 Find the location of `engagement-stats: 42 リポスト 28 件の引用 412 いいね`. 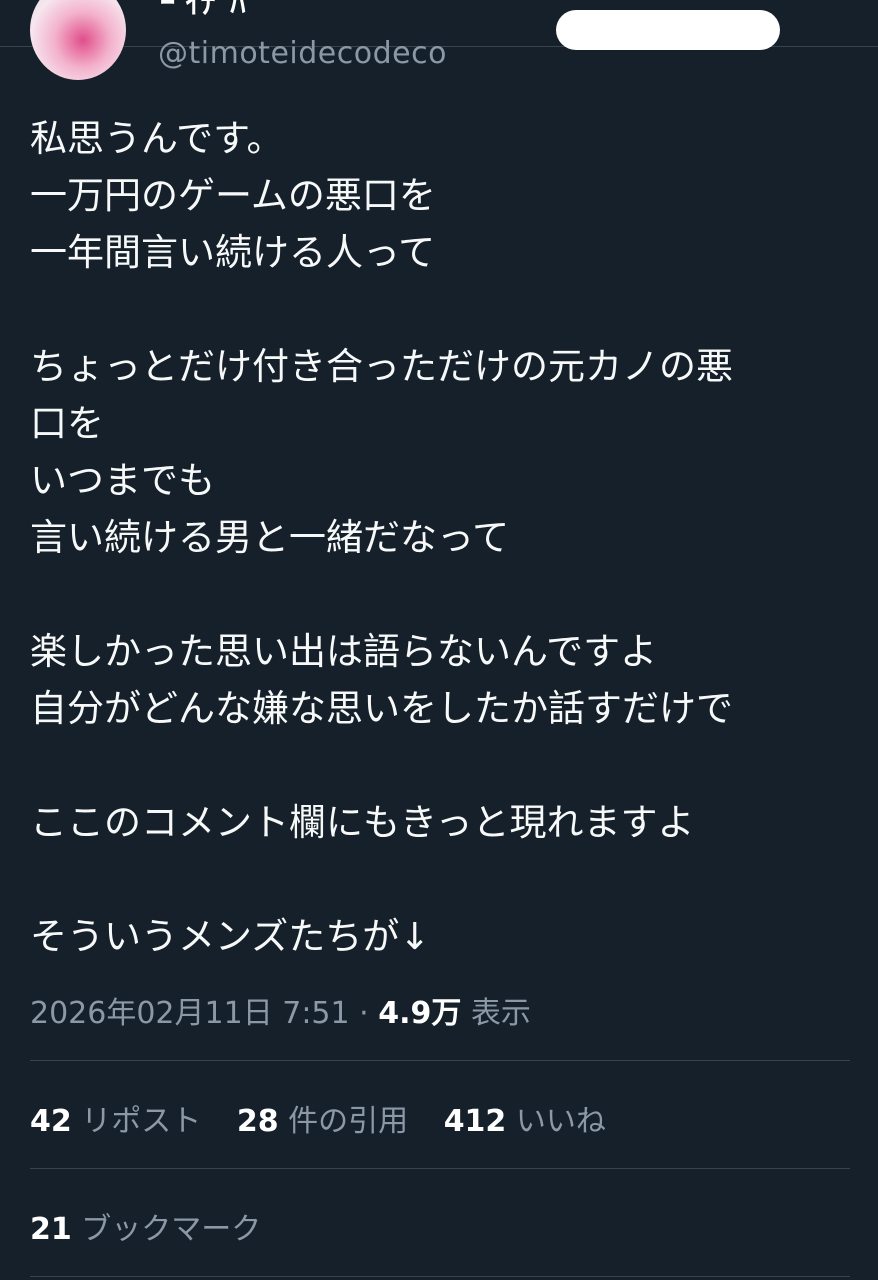

engagement-stats: 42 リポスト 28 件の引用 412 いいね is located at coordinates (331, 1118).